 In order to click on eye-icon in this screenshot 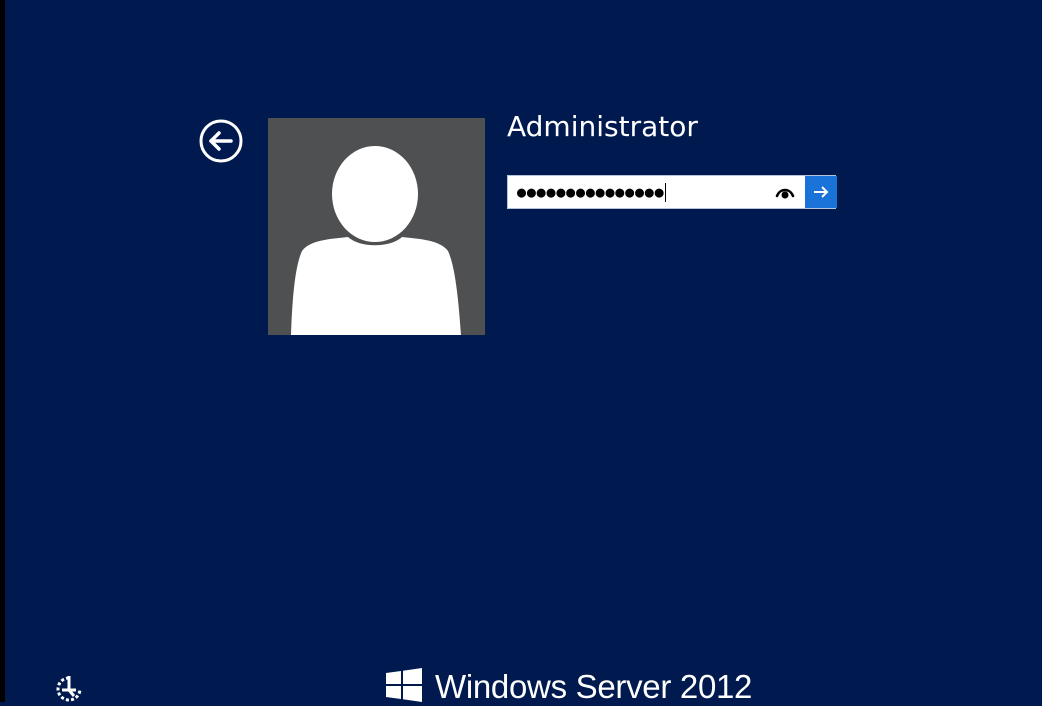, I will do `click(785, 193)`.